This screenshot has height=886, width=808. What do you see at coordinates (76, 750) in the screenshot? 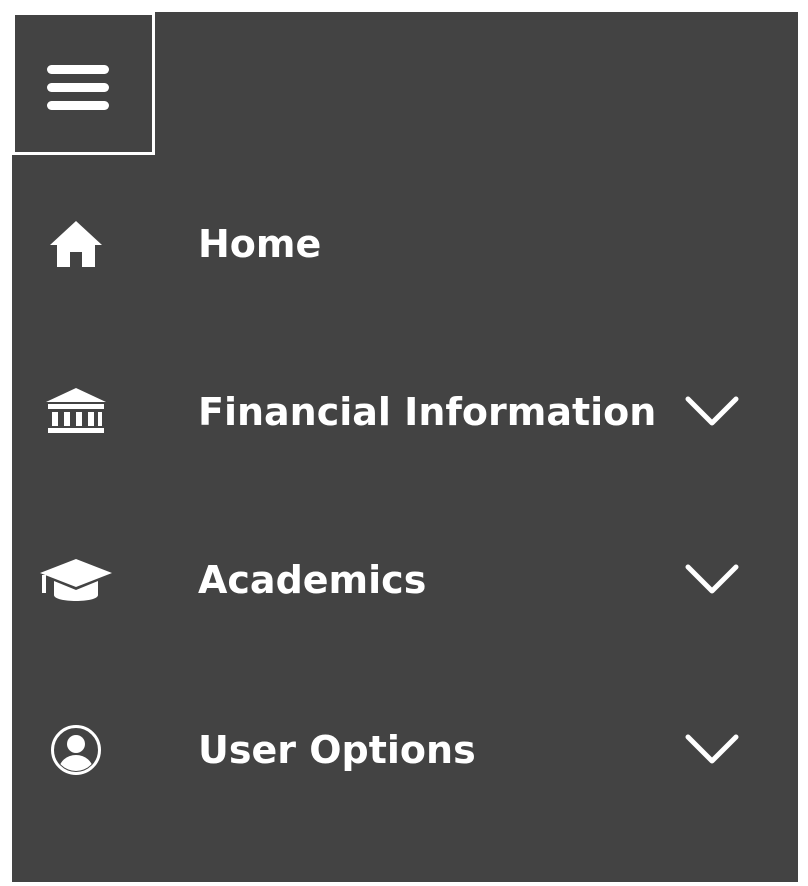
I see `user-circle-icon` at bounding box center [76, 750].